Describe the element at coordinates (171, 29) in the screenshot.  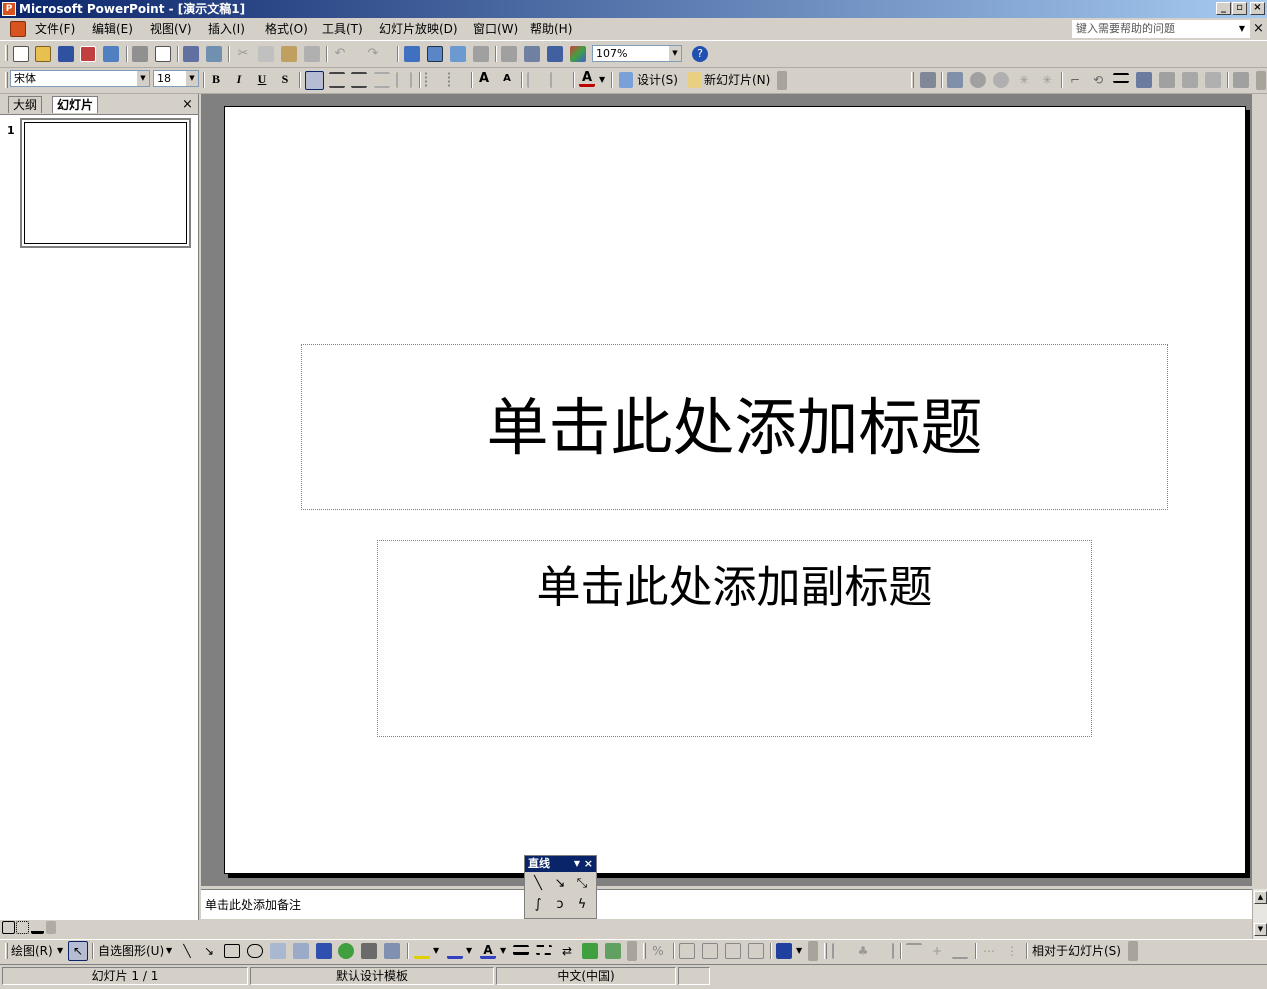
I see `menu-view: 视图(V)` at that location.